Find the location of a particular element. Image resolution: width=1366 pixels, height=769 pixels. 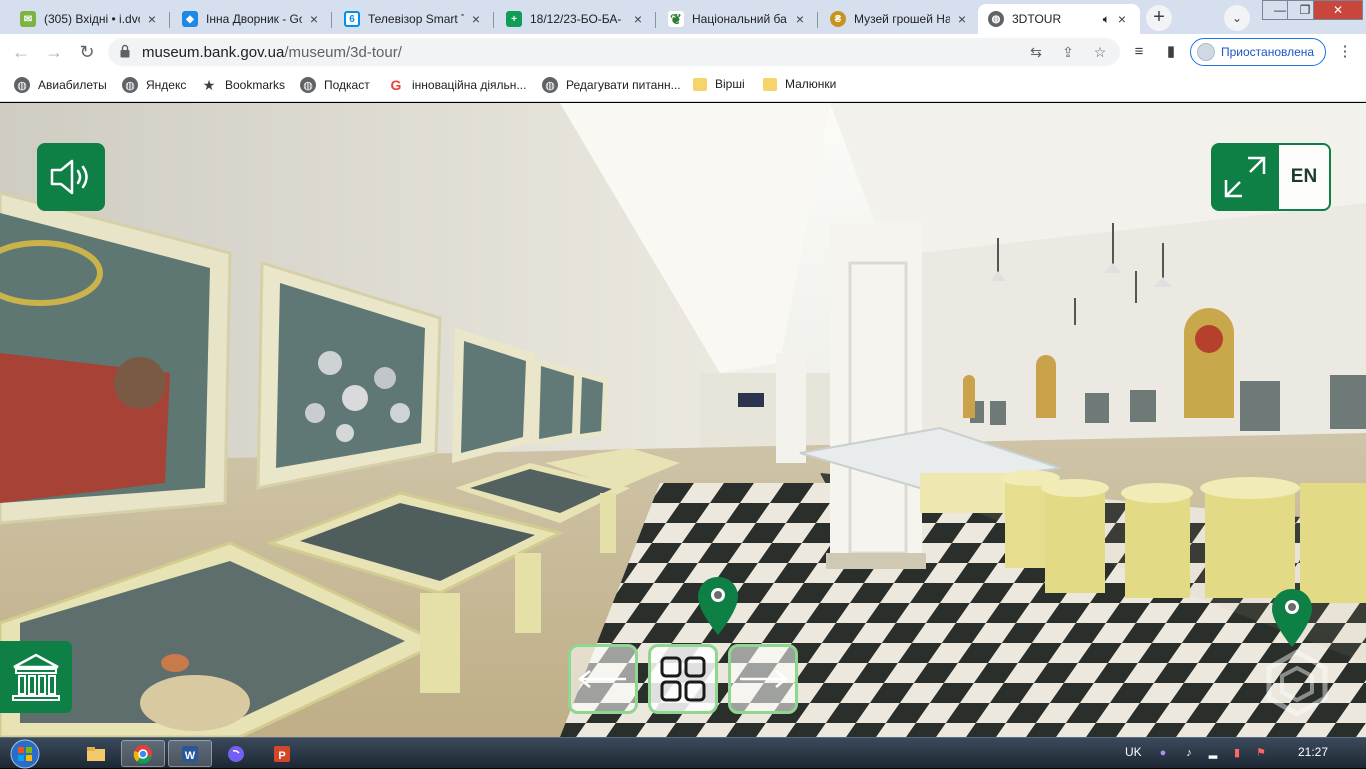

tab-title: Національний ба is located at coordinates (739, 19).